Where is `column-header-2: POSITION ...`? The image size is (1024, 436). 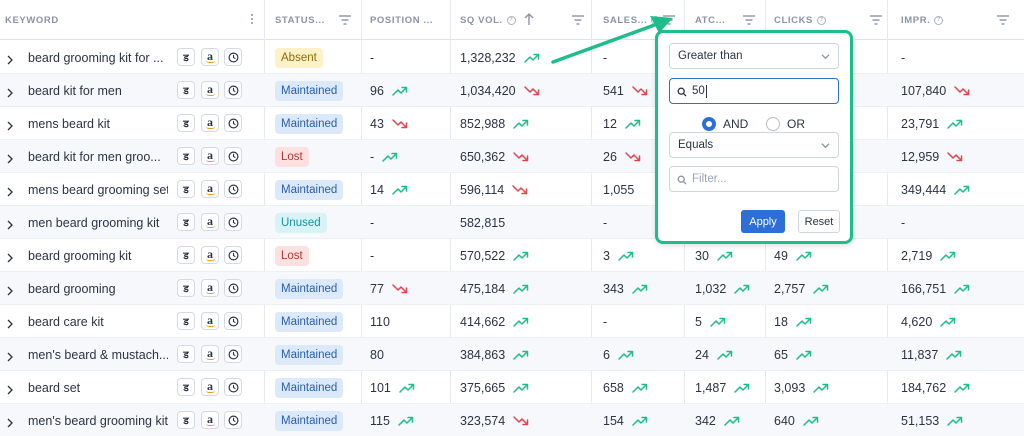
column-header-2: POSITION ... is located at coordinates (401, 20).